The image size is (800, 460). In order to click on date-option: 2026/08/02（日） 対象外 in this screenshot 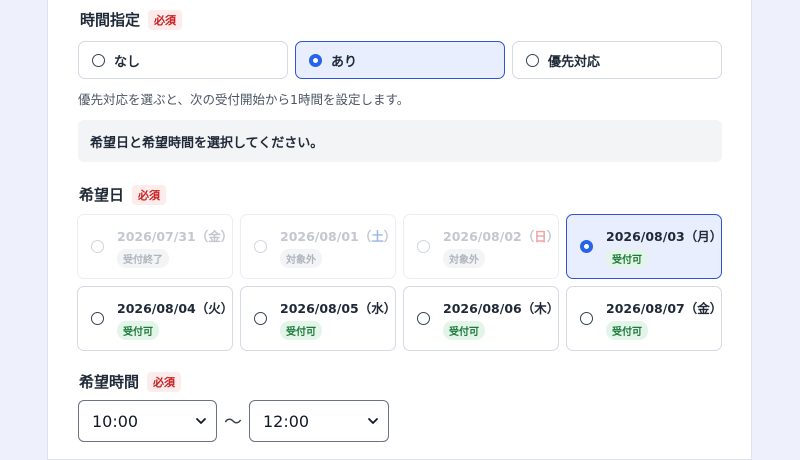, I will do `click(481, 246)`.